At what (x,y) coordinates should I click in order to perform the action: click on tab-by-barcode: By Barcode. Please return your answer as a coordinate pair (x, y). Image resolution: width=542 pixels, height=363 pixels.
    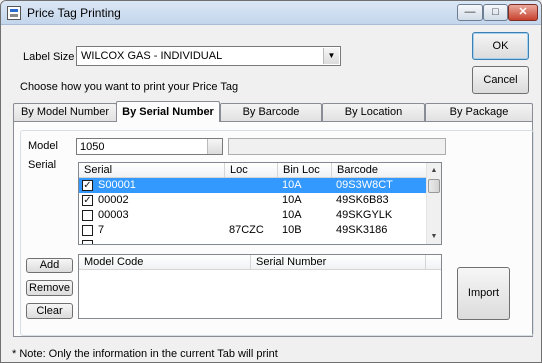
    Looking at the image, I should click on (271, 112).